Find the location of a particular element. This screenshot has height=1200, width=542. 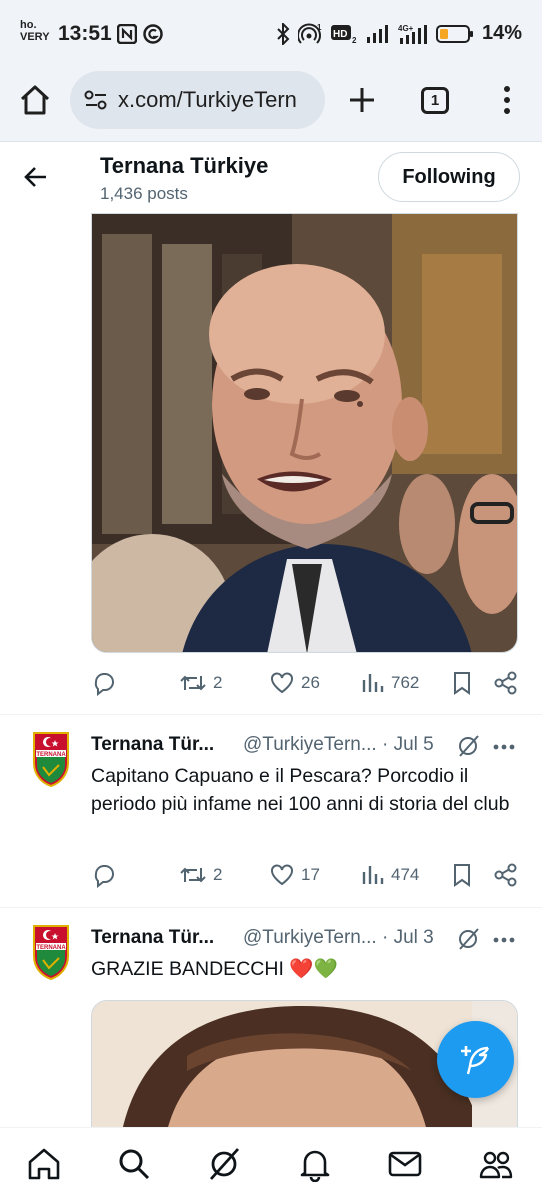

more-menu-icon is located at coordinates (507, 100).